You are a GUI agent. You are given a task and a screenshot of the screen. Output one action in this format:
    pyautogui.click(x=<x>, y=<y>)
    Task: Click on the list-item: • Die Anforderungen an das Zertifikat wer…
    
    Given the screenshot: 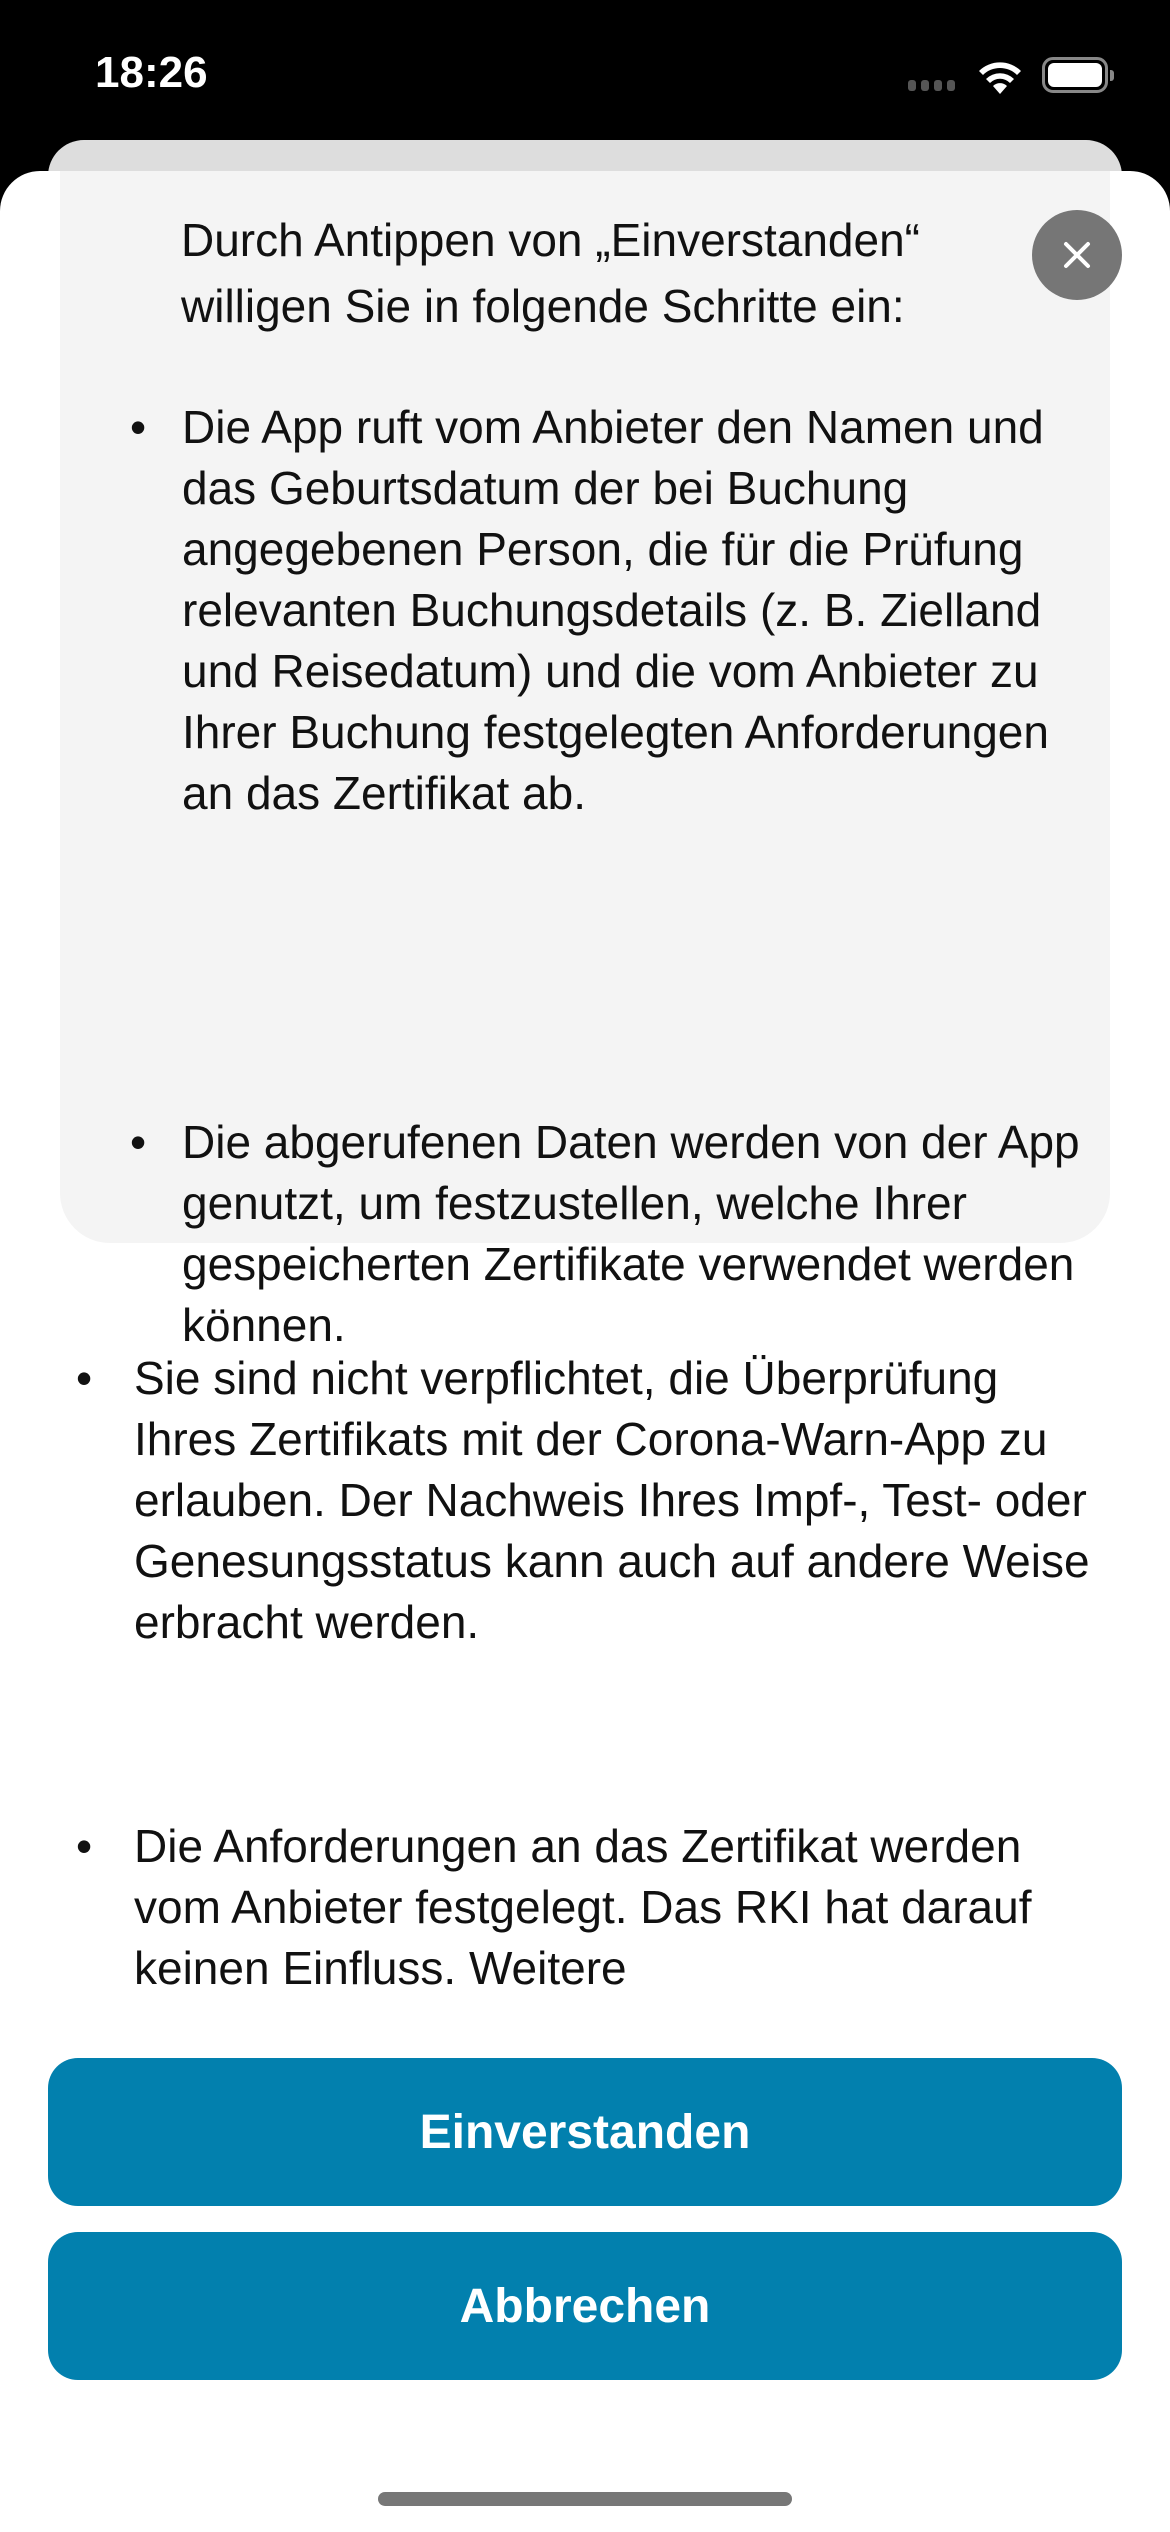 What is the action you would take?
    pyautogui.click(x=554, y=1907)
    